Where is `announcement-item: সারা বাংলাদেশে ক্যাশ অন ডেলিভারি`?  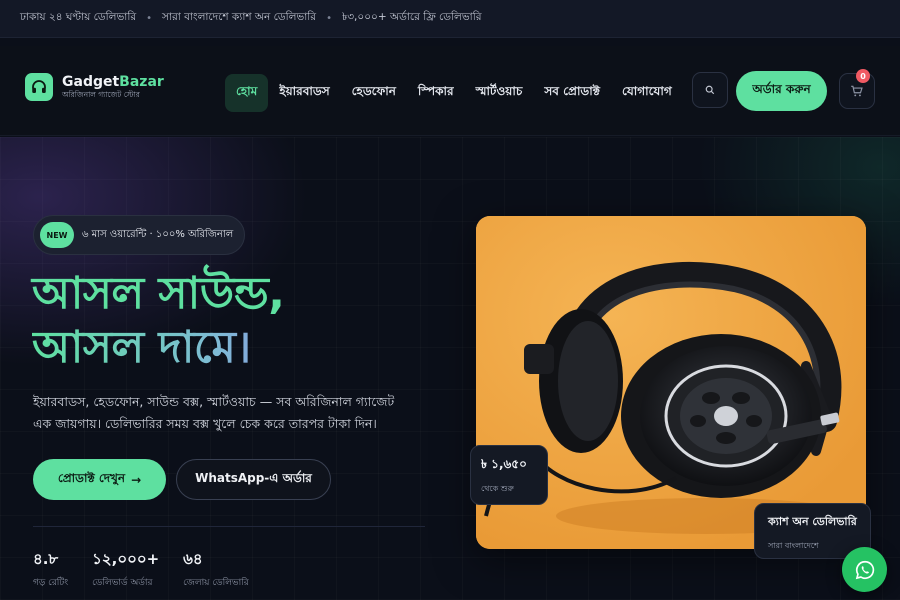 announcement-item: সারা বাংলাদেশে ক্যাশ অন ডেলিভারি is located at coordinates (239, 17).